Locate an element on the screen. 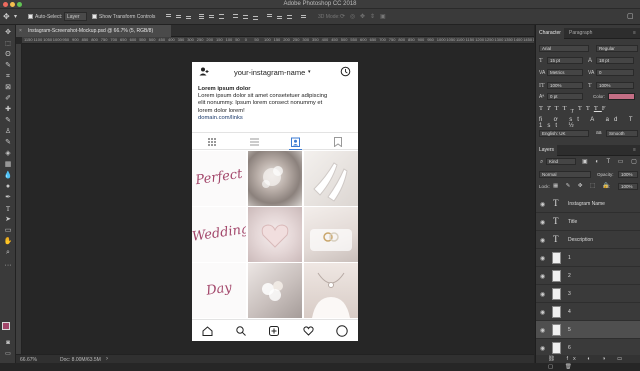  auto-select-dropdown: Layer is located at coordinates (75, 16).